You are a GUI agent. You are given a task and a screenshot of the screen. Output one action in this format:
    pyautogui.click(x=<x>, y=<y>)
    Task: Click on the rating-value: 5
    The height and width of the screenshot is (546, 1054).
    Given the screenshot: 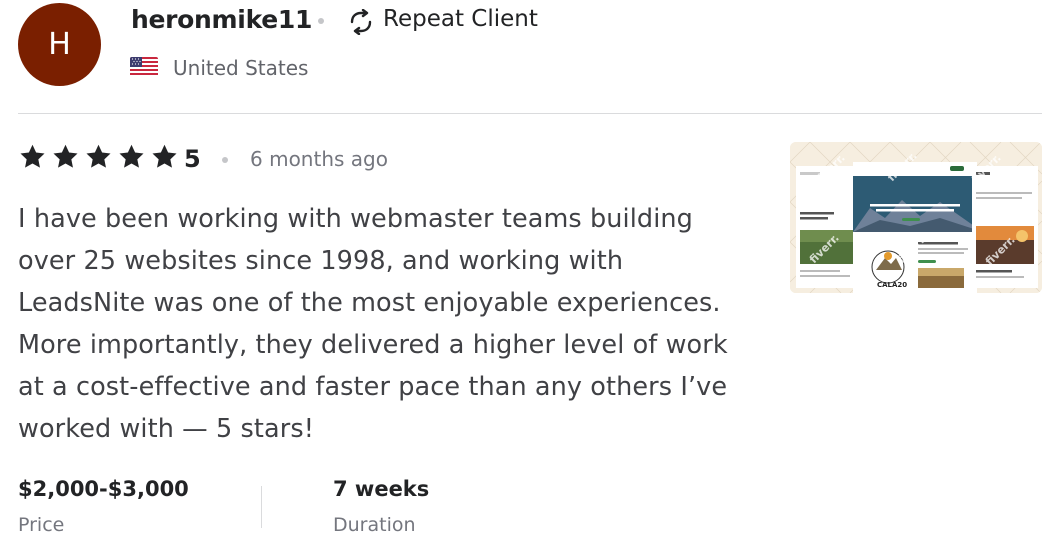 What is the action you would take?
    pyautogui.click(x=192, y=159)
    